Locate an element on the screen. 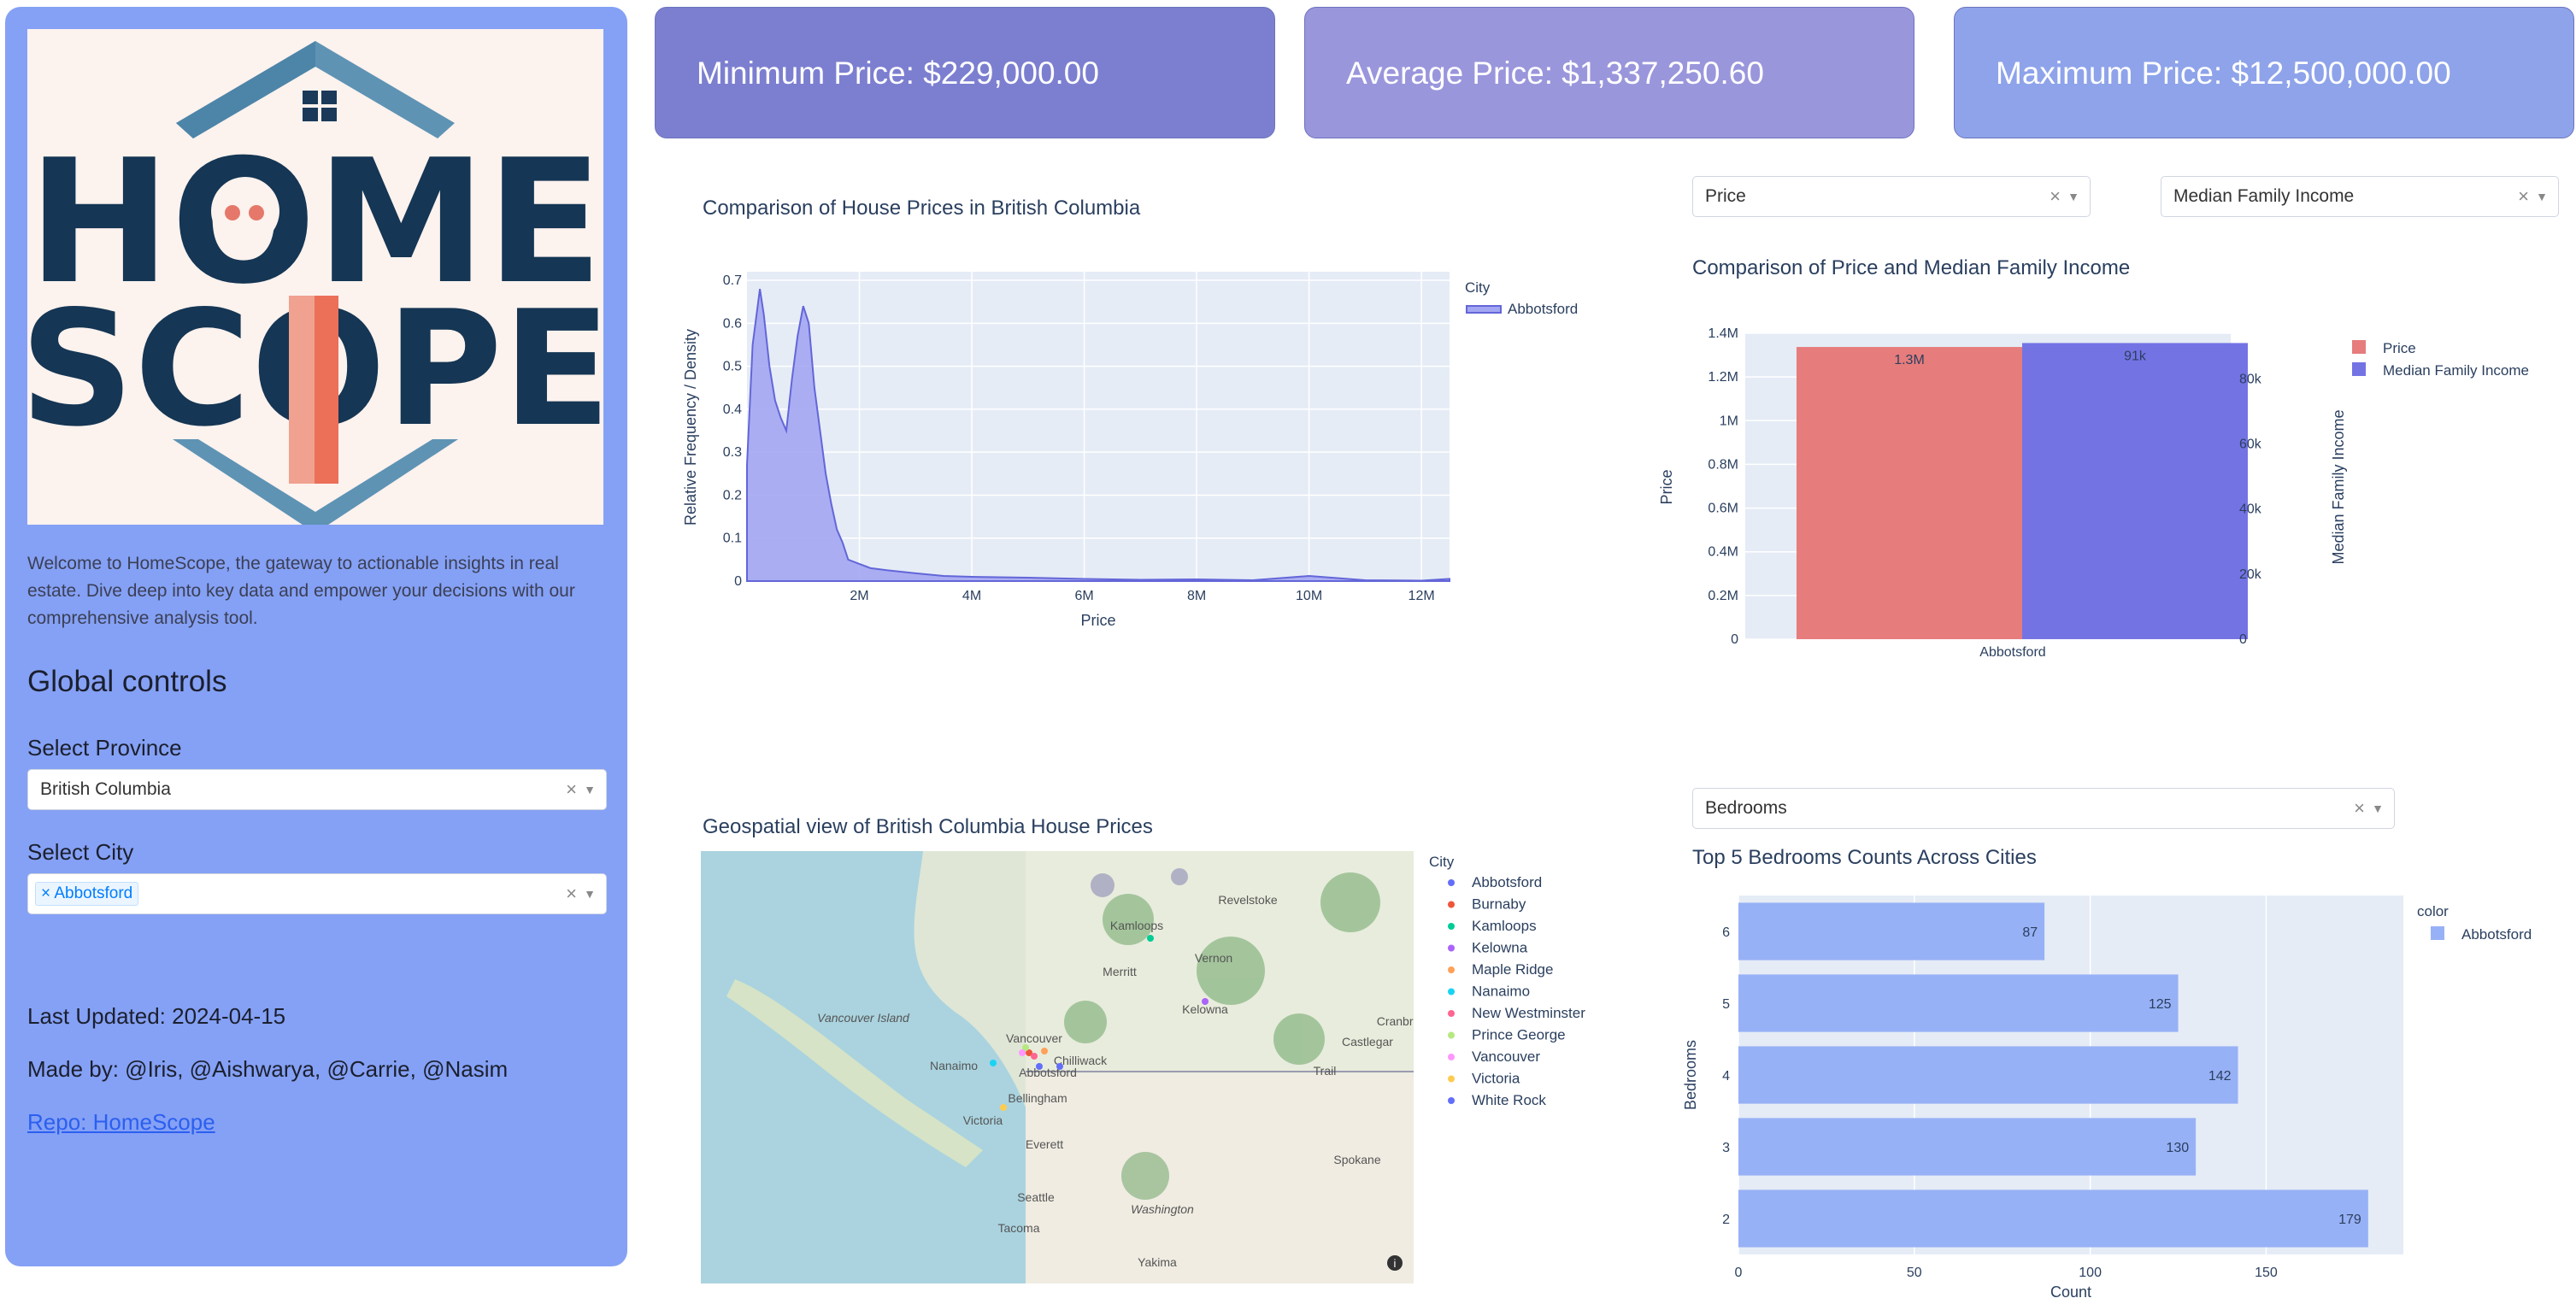 This screenshot has height=1304, width=2576. city-chip-label: Abbotsford is located at coordinates (93, 893).